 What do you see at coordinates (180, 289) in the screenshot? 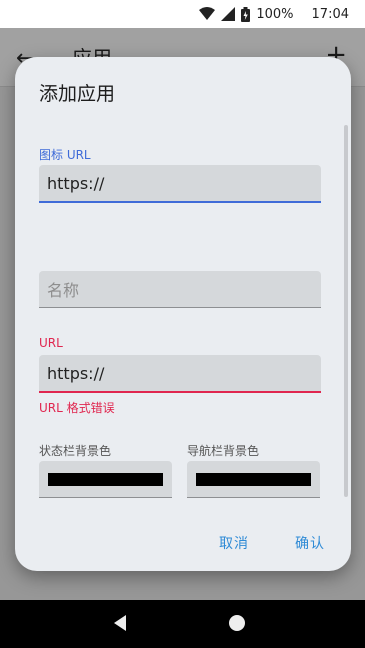
I see `name-input: 名称` at bounding box center [180, 289].